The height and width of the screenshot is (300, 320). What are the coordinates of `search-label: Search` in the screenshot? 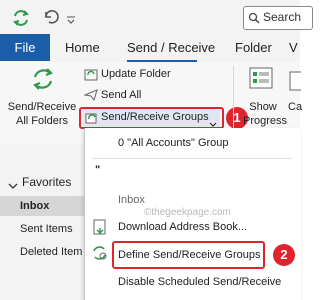 It's located at (282, 17).